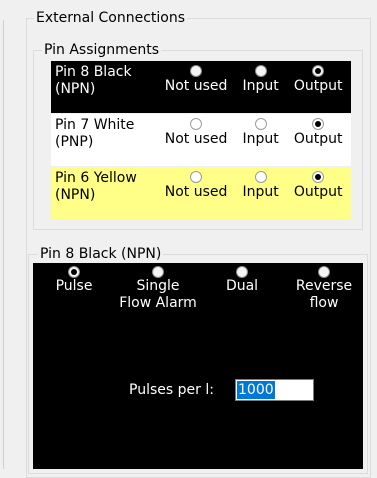 This screenshot has height=478, width=377. What do you see at coordinates (101, 254) in the screenshot?
I see `pin8-settings-title: Pin 8 Black (NPN)` at bounding box center [101, 254].